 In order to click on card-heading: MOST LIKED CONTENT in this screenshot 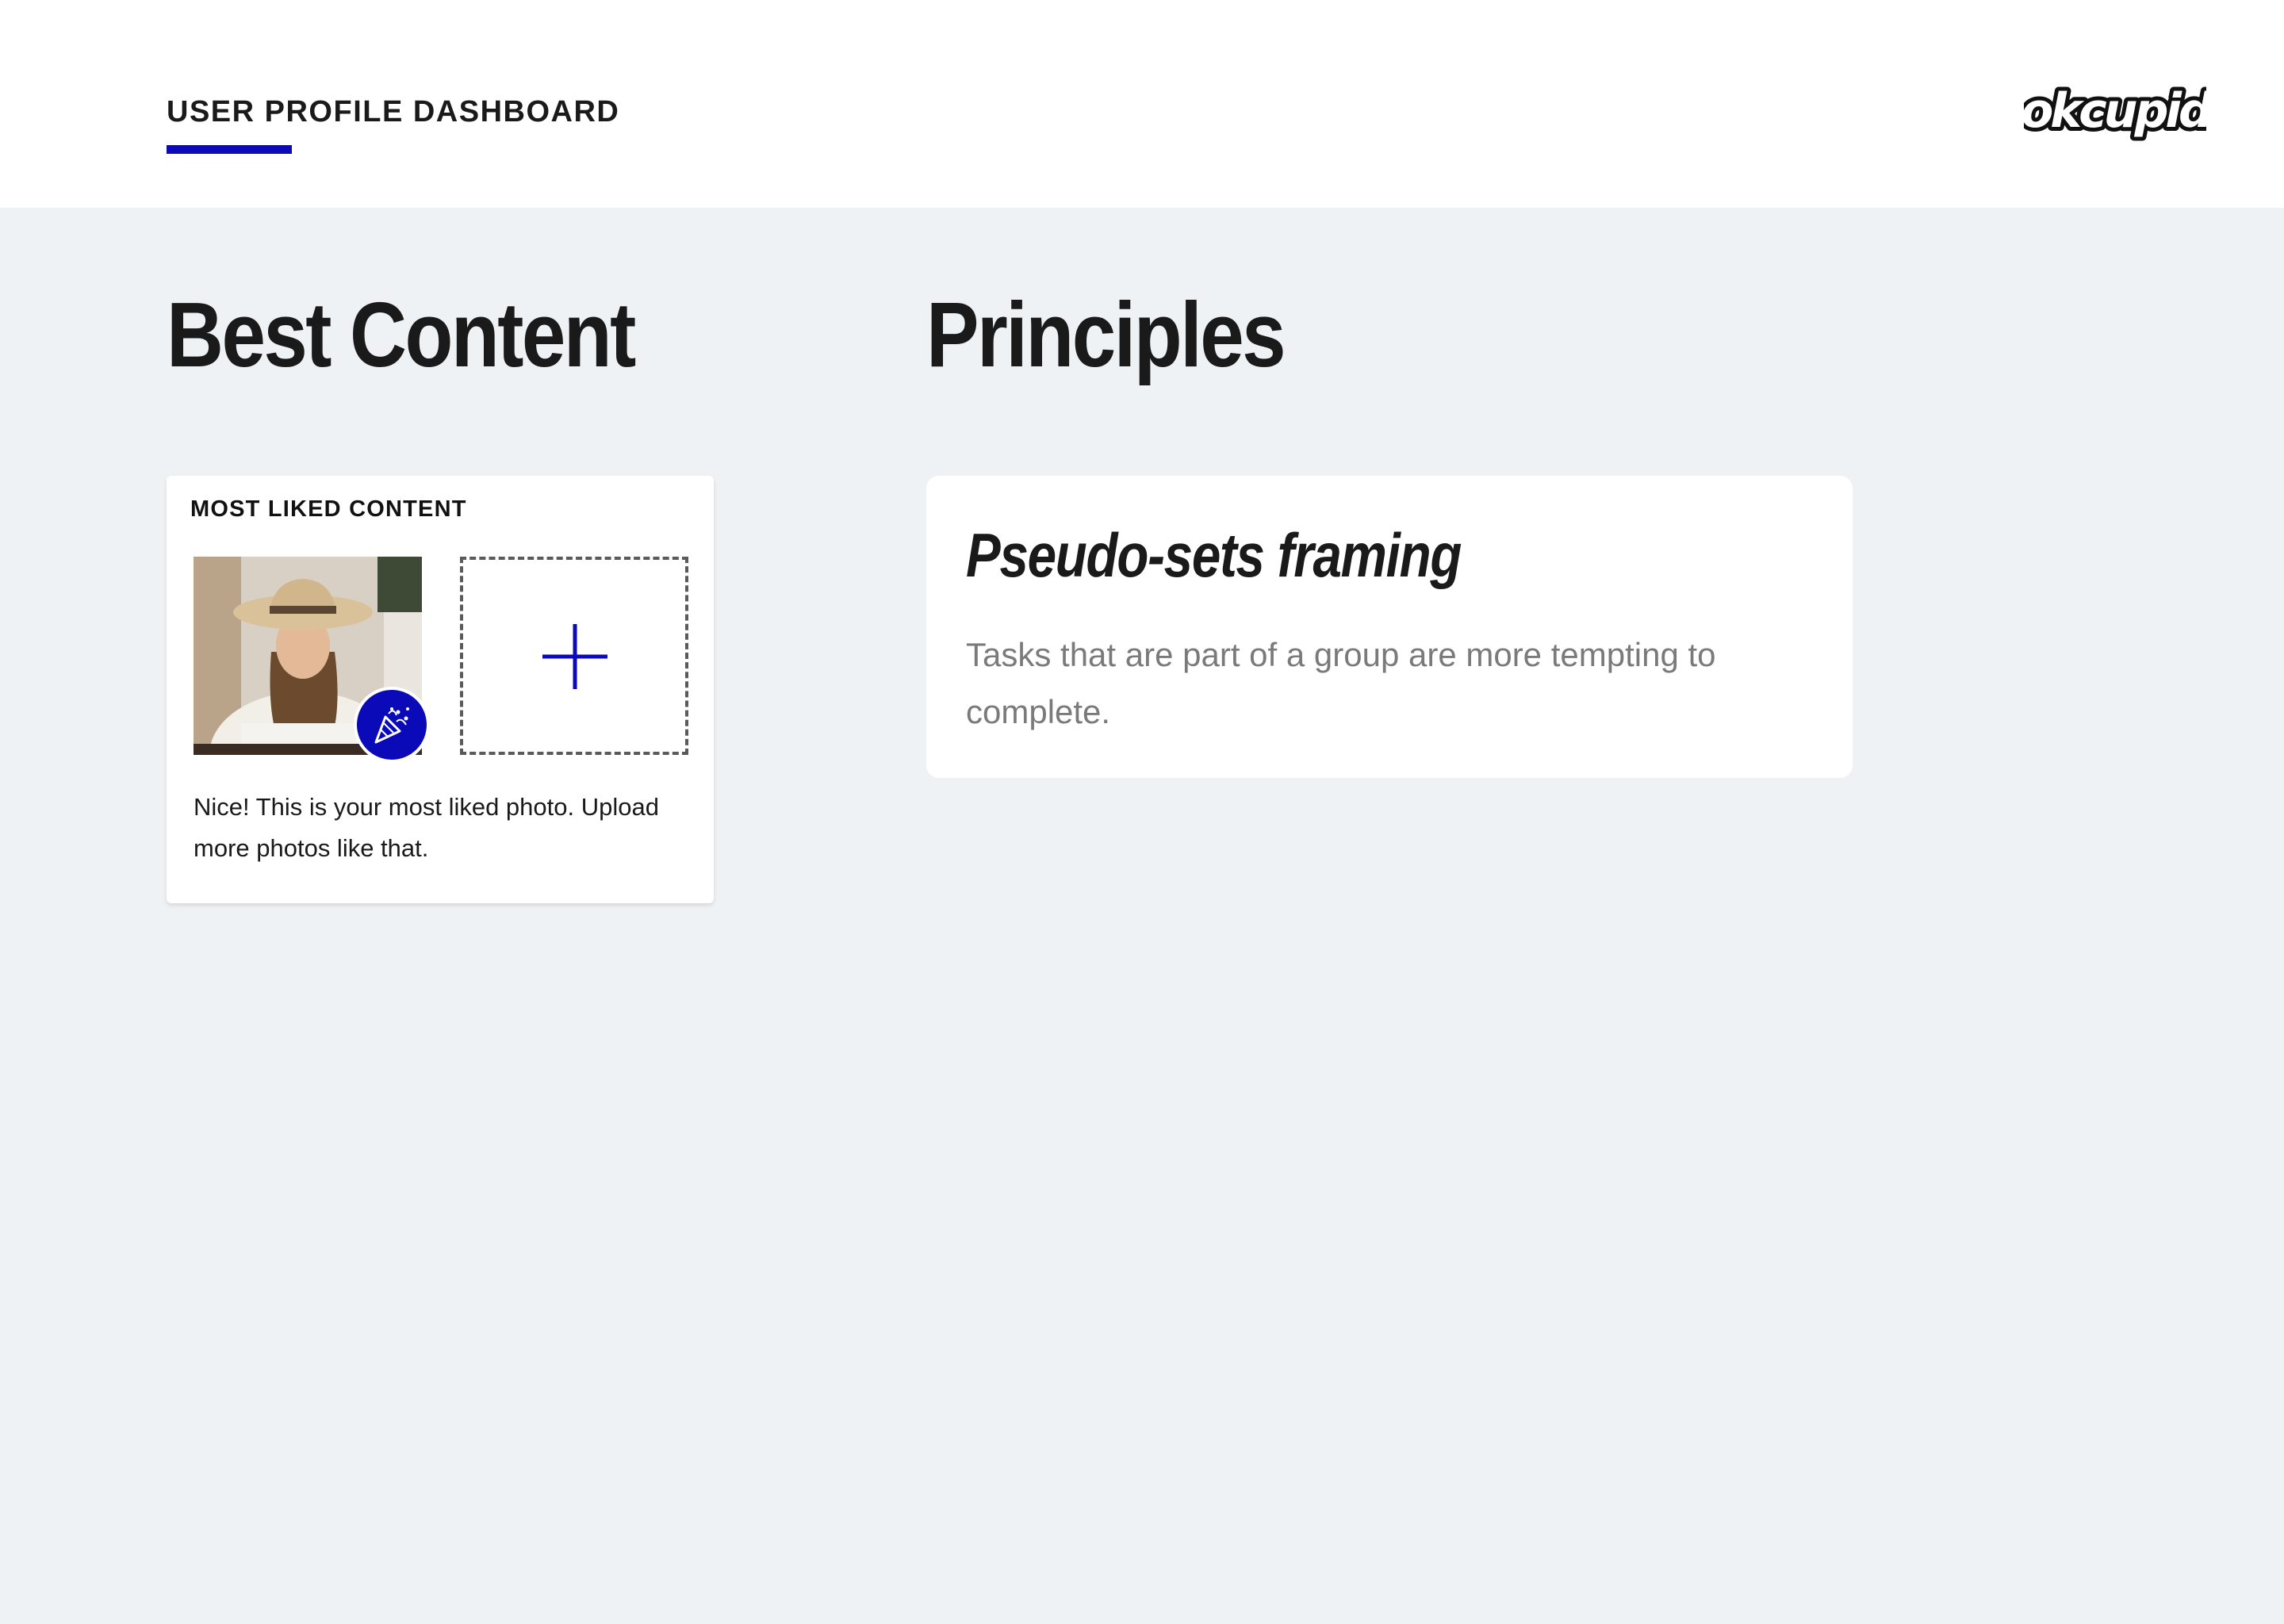, I will do `click(328, 509)`.